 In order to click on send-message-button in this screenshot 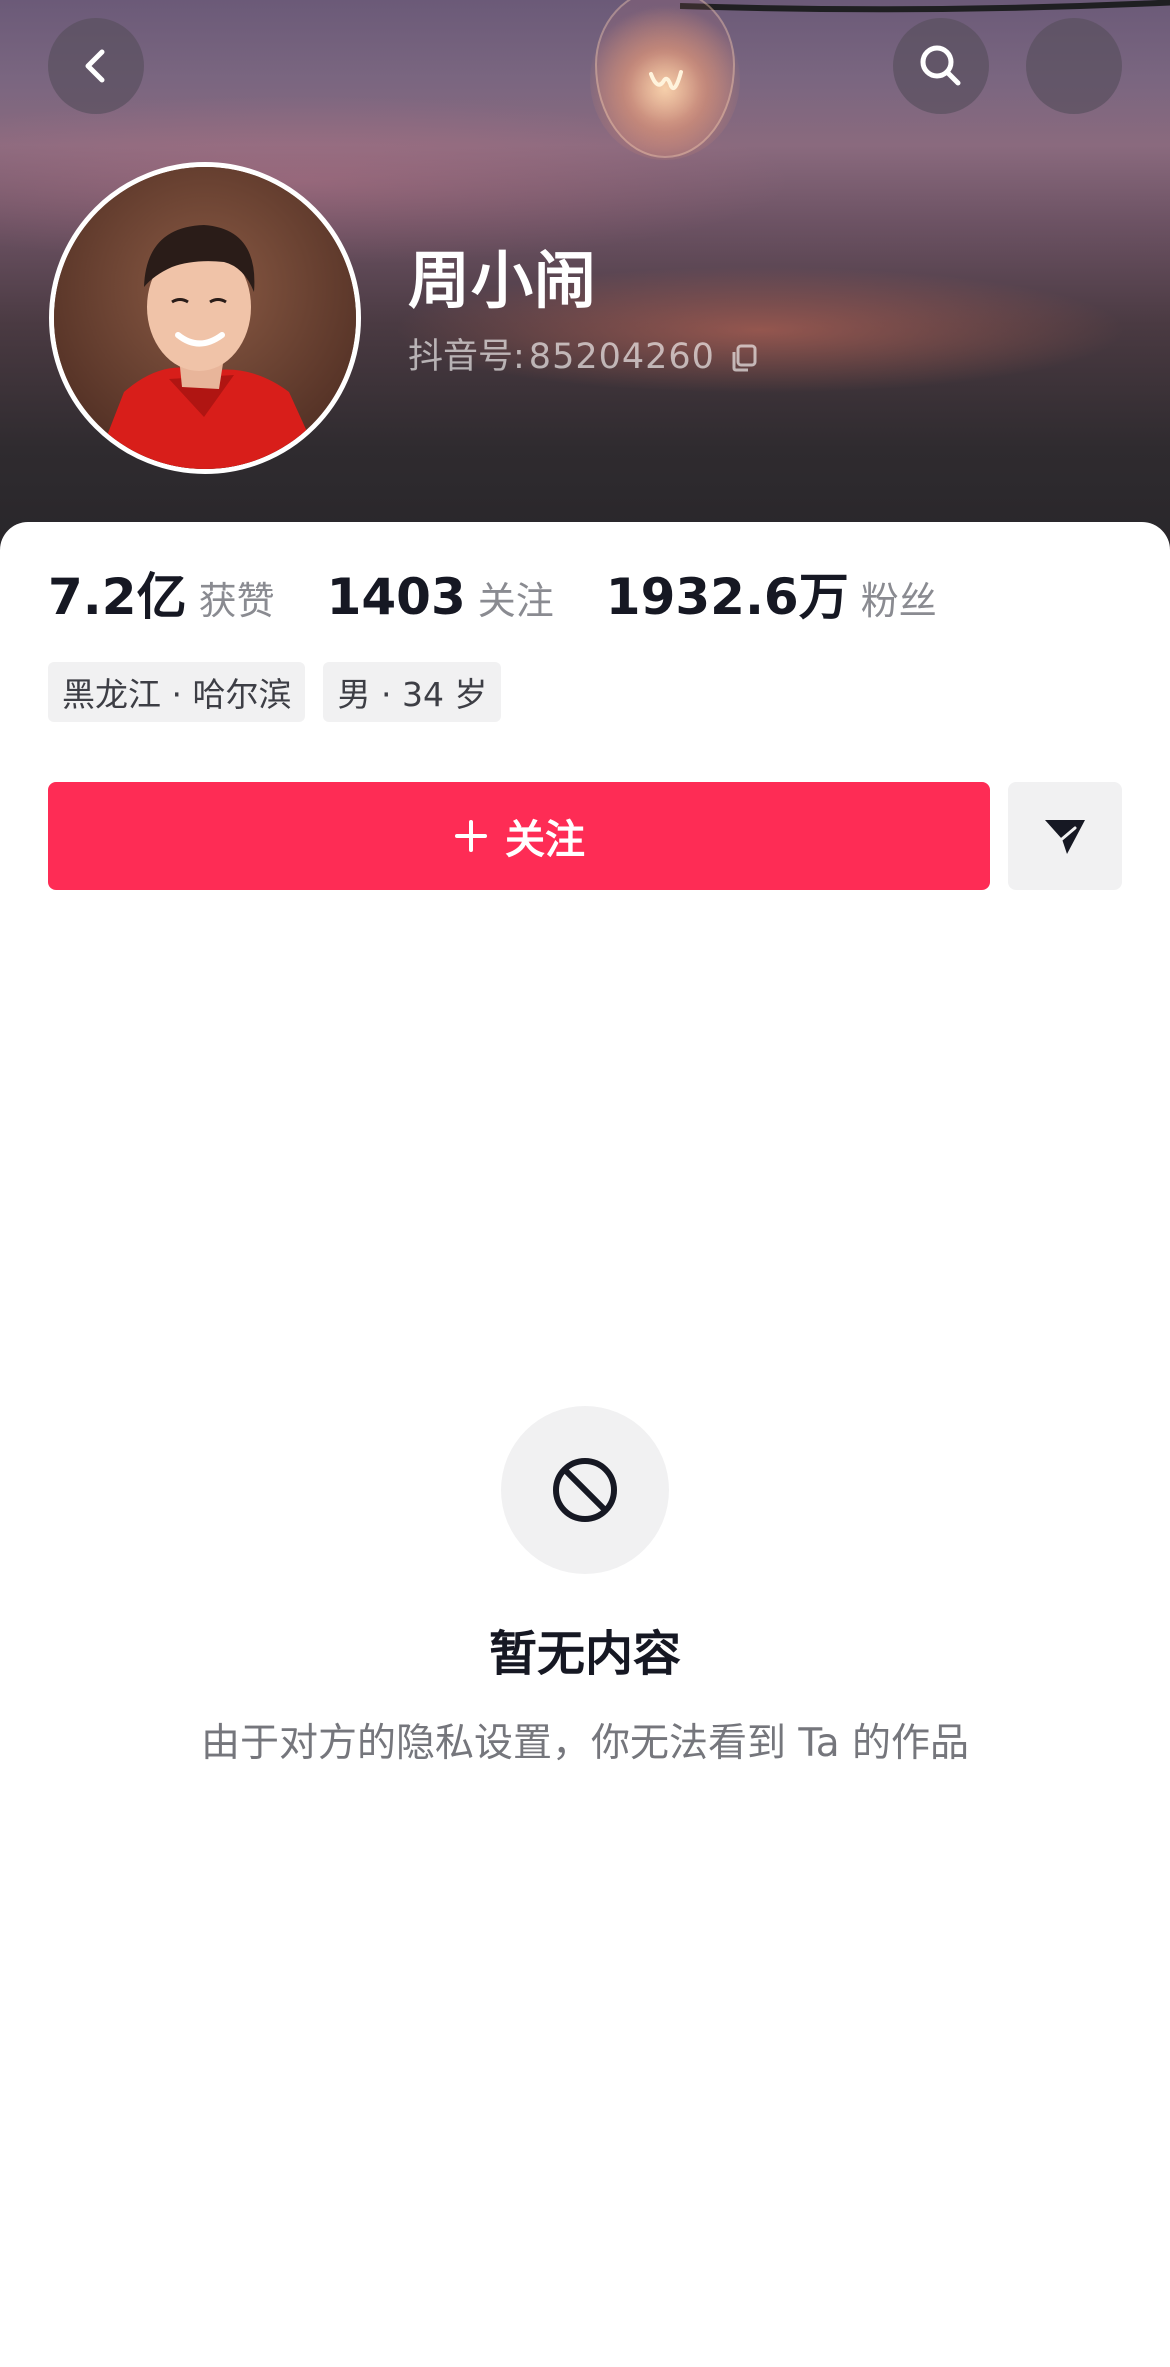, I will do `click(1065, 836)`.